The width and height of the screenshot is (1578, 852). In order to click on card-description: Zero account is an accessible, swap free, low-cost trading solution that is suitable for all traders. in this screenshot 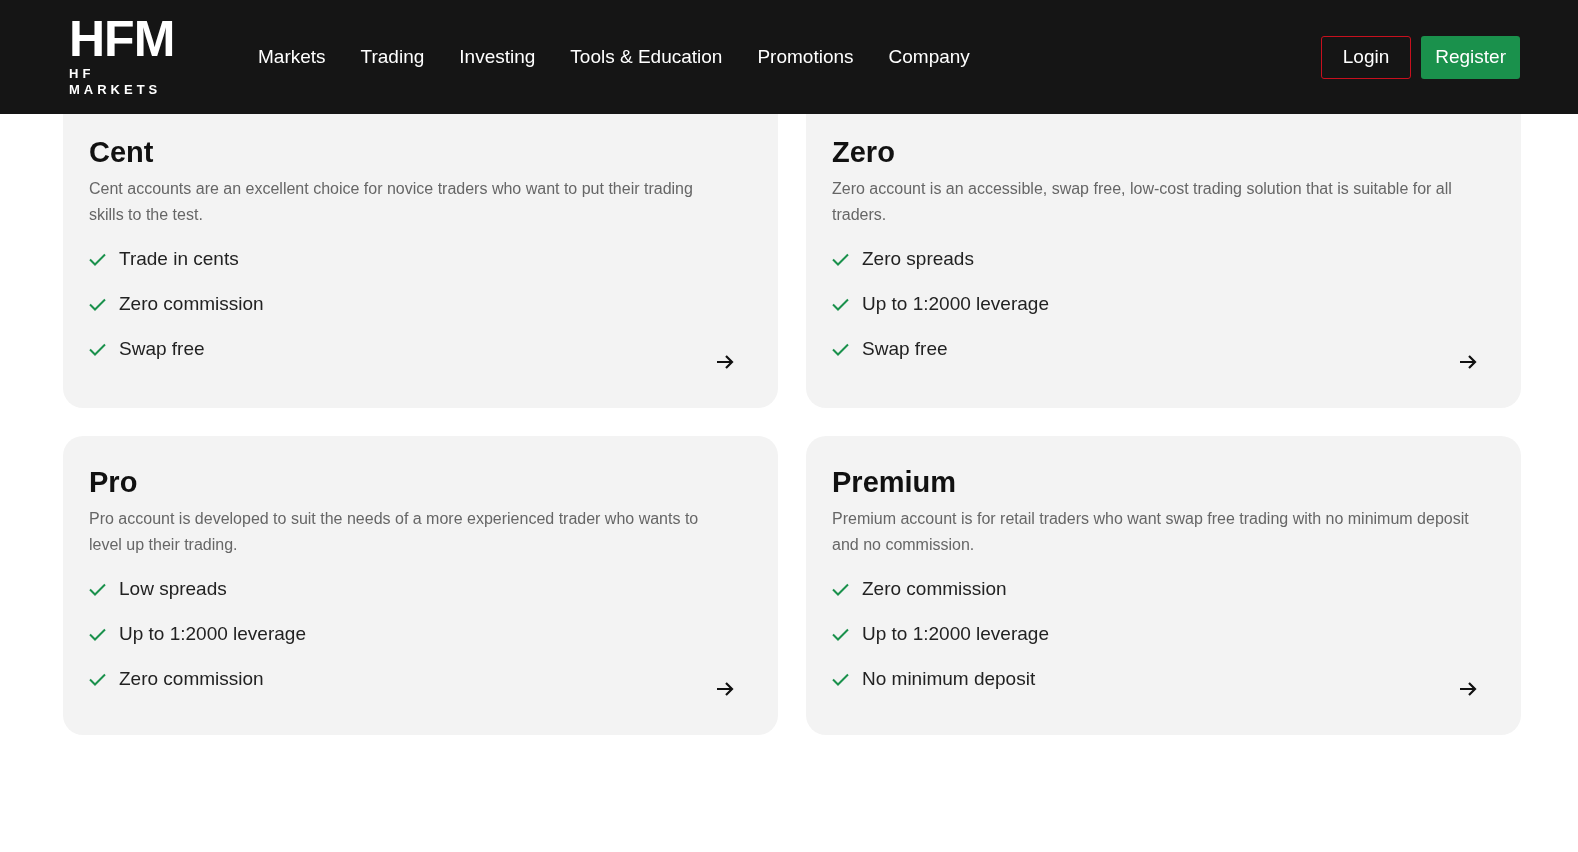, I will do `click(1142, 202)`.